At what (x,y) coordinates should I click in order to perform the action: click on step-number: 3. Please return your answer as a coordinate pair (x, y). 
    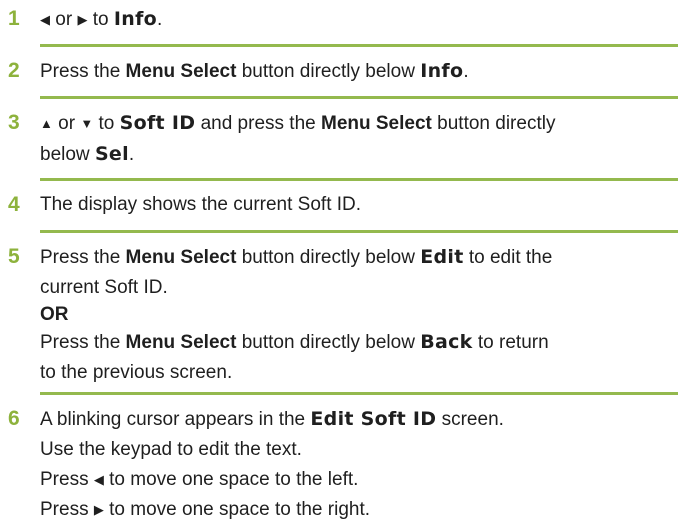
    Looking at the image, I should click on (14, 122).